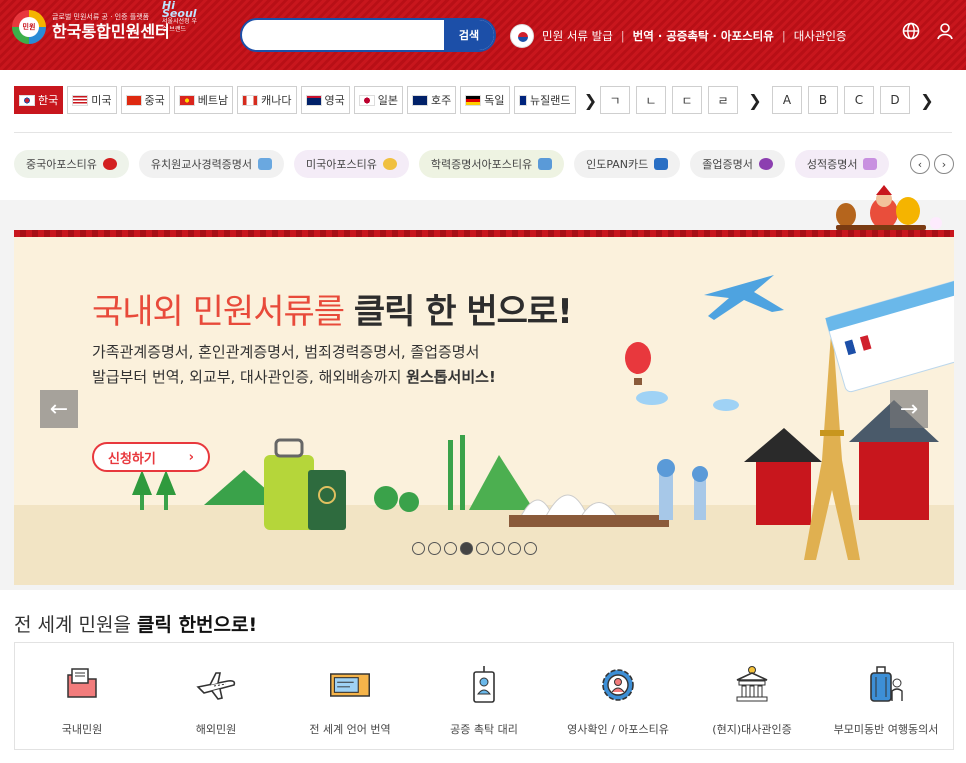 The height and width of the screenshot is (763, 966). I want to click on flag-uk-icon, so click(313, 100).